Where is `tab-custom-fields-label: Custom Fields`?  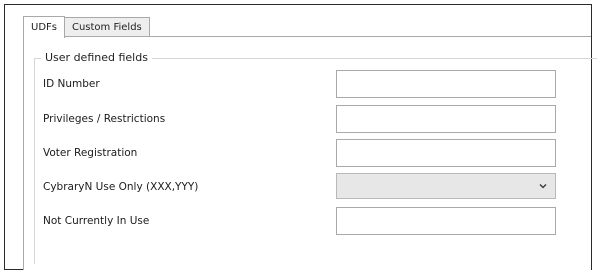 tab-custom-fields-label: Custom Fields is located at coordinates (106, 27).